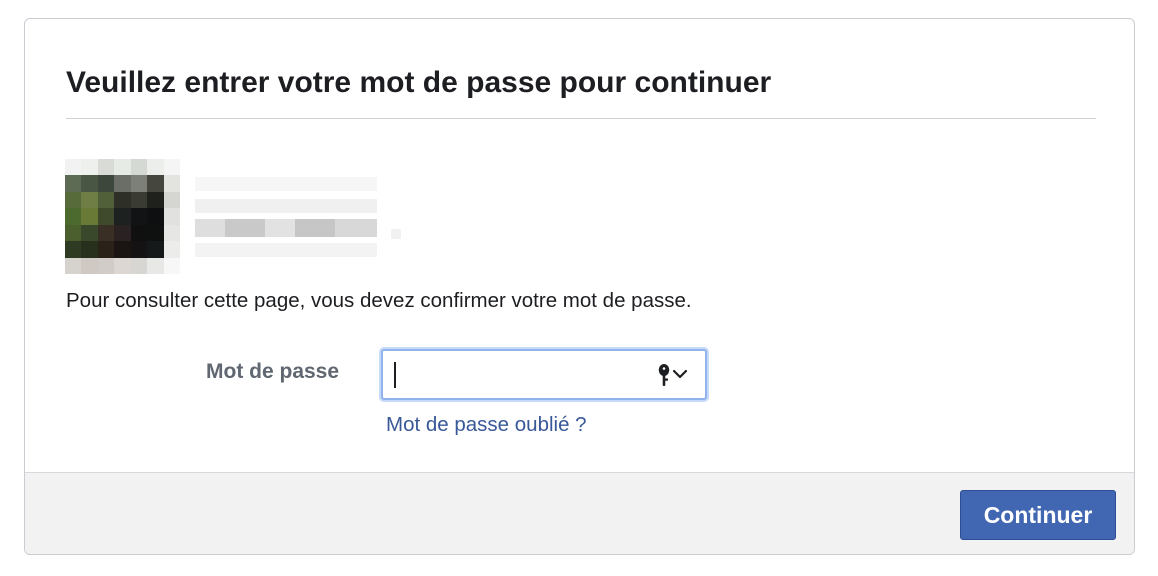 This screenshot has height=576, width=1158. Describe the element at coordinates (486, 425) in the screenshot. I see `forgot-password-link: Mot de passe oublié ?` at that location.